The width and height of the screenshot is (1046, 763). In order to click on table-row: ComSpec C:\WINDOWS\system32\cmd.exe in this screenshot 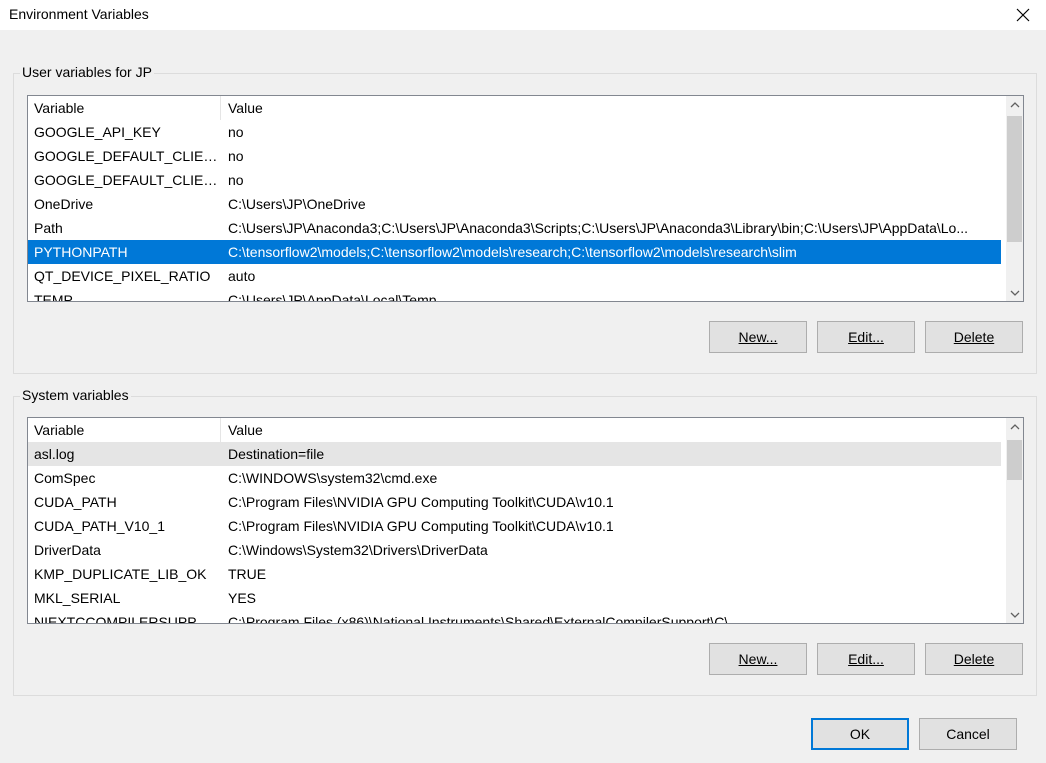, I will do `click(514, 478)`.